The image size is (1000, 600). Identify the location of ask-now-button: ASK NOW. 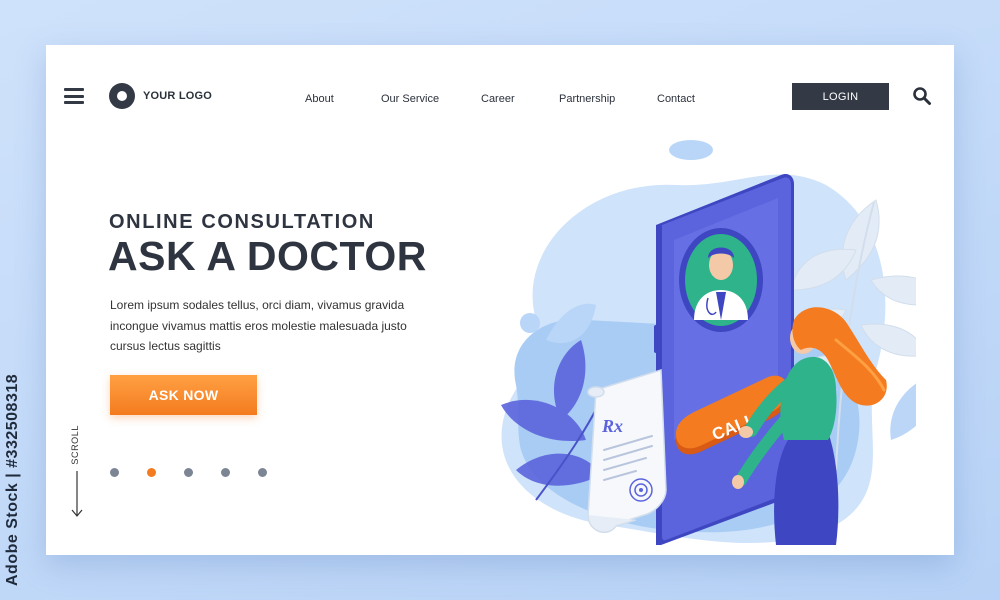
(183, 395).